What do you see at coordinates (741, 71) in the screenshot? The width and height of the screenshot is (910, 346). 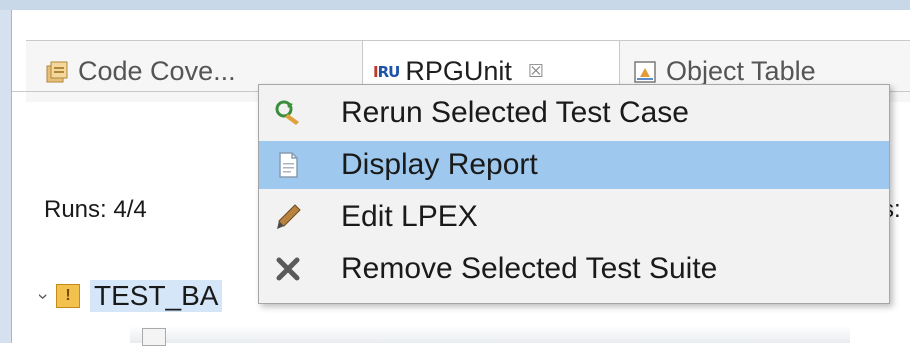 I see `tab-label: Object Table` at bounding box center [741, 71].